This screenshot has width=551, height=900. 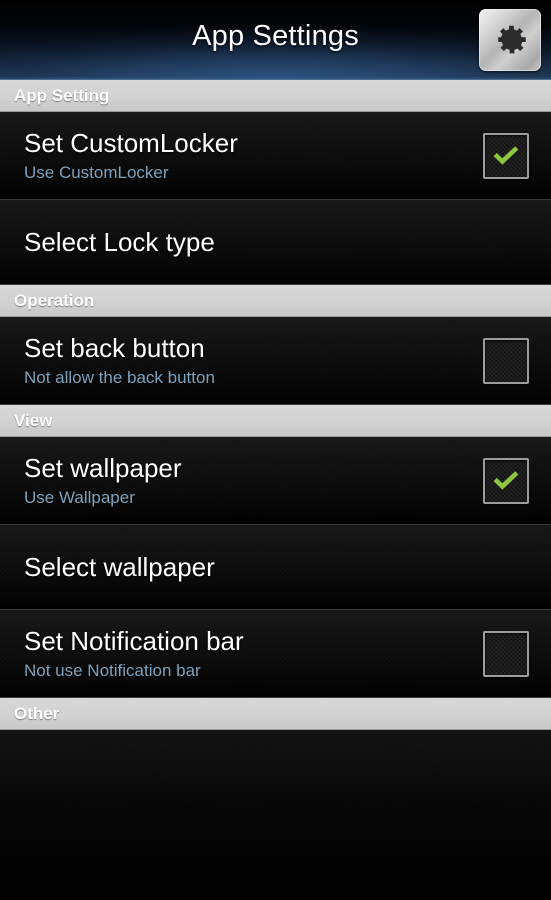 I want to click on row-text: Set back button Not allow the back button, so click(x=241, y=361).